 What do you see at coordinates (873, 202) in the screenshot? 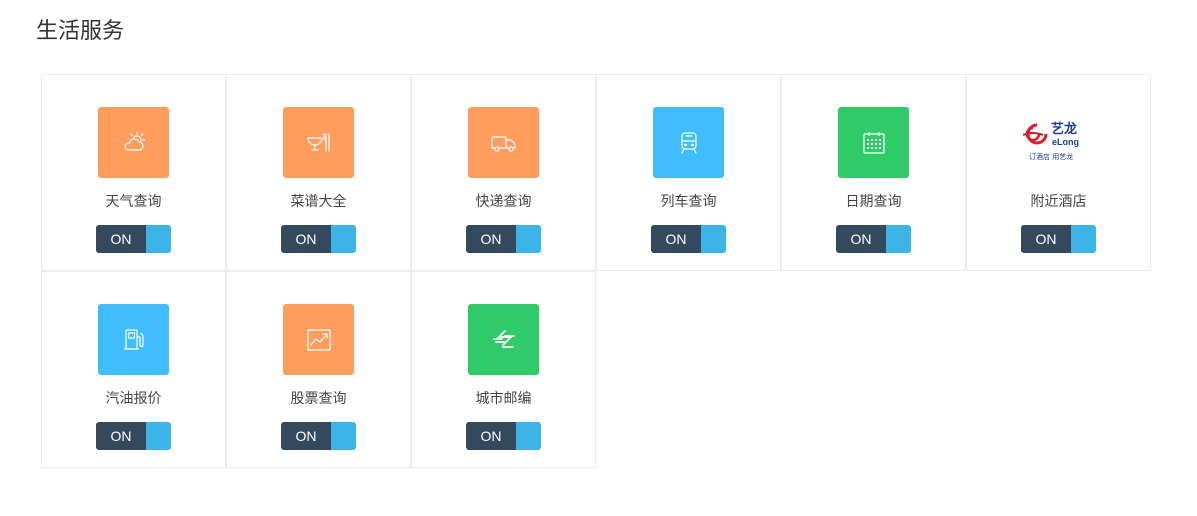
I see `service-label: 日期查询` at bounding box center [873, 202].